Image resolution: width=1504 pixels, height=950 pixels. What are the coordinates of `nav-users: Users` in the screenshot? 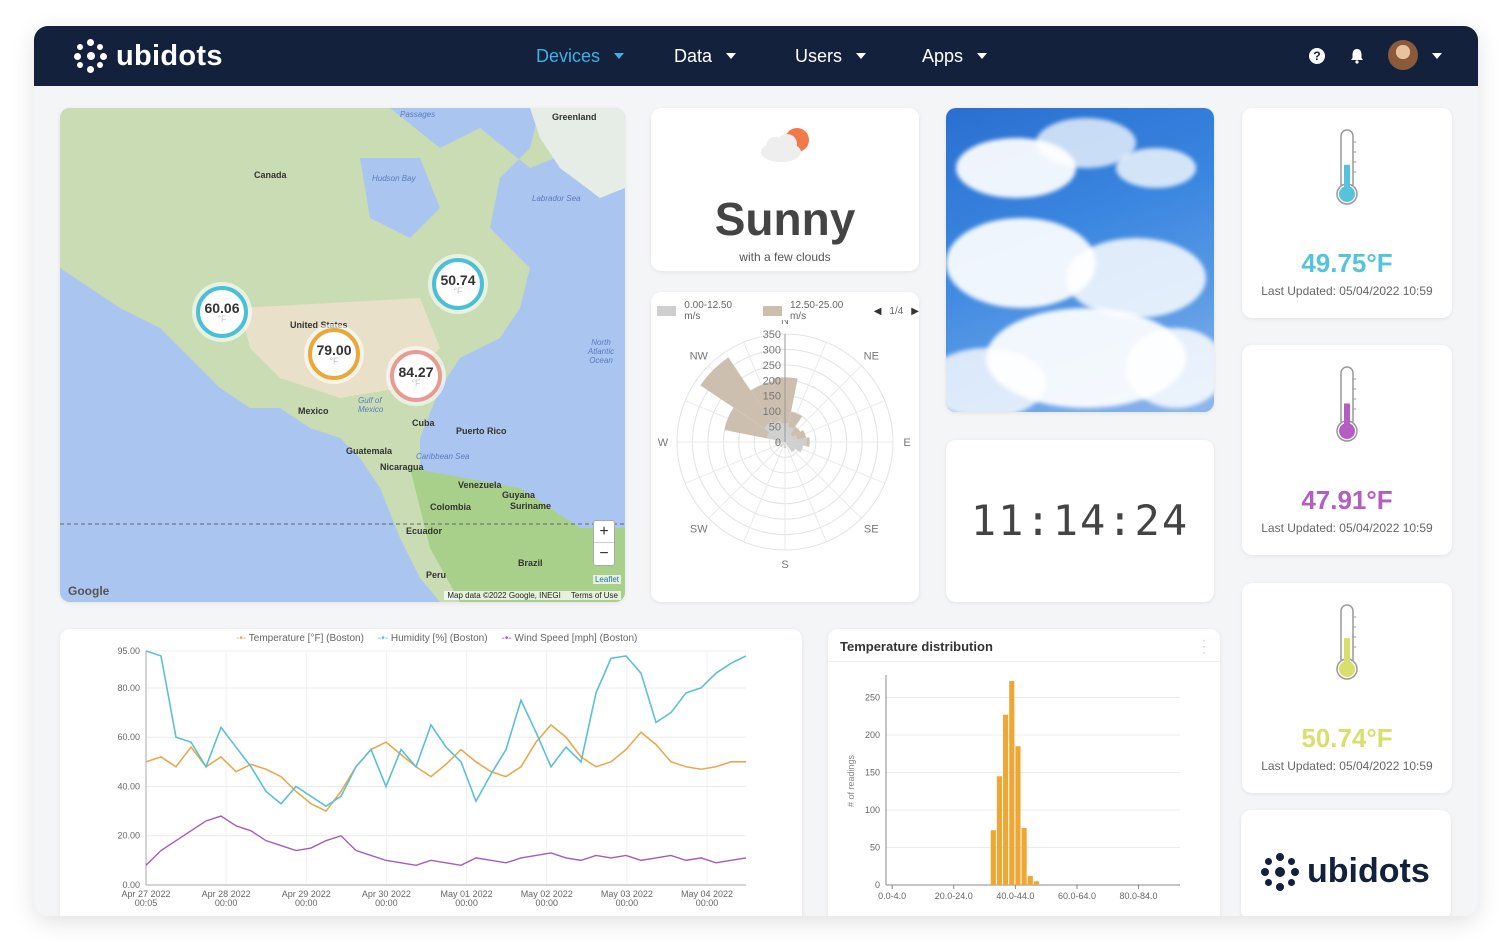 It's located at (831, 56).